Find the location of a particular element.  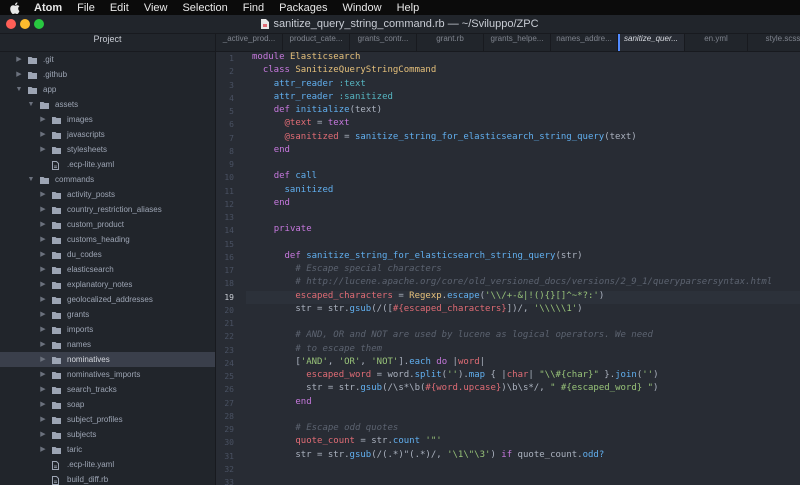

menu-view: View is located at coordinates (156, 8).